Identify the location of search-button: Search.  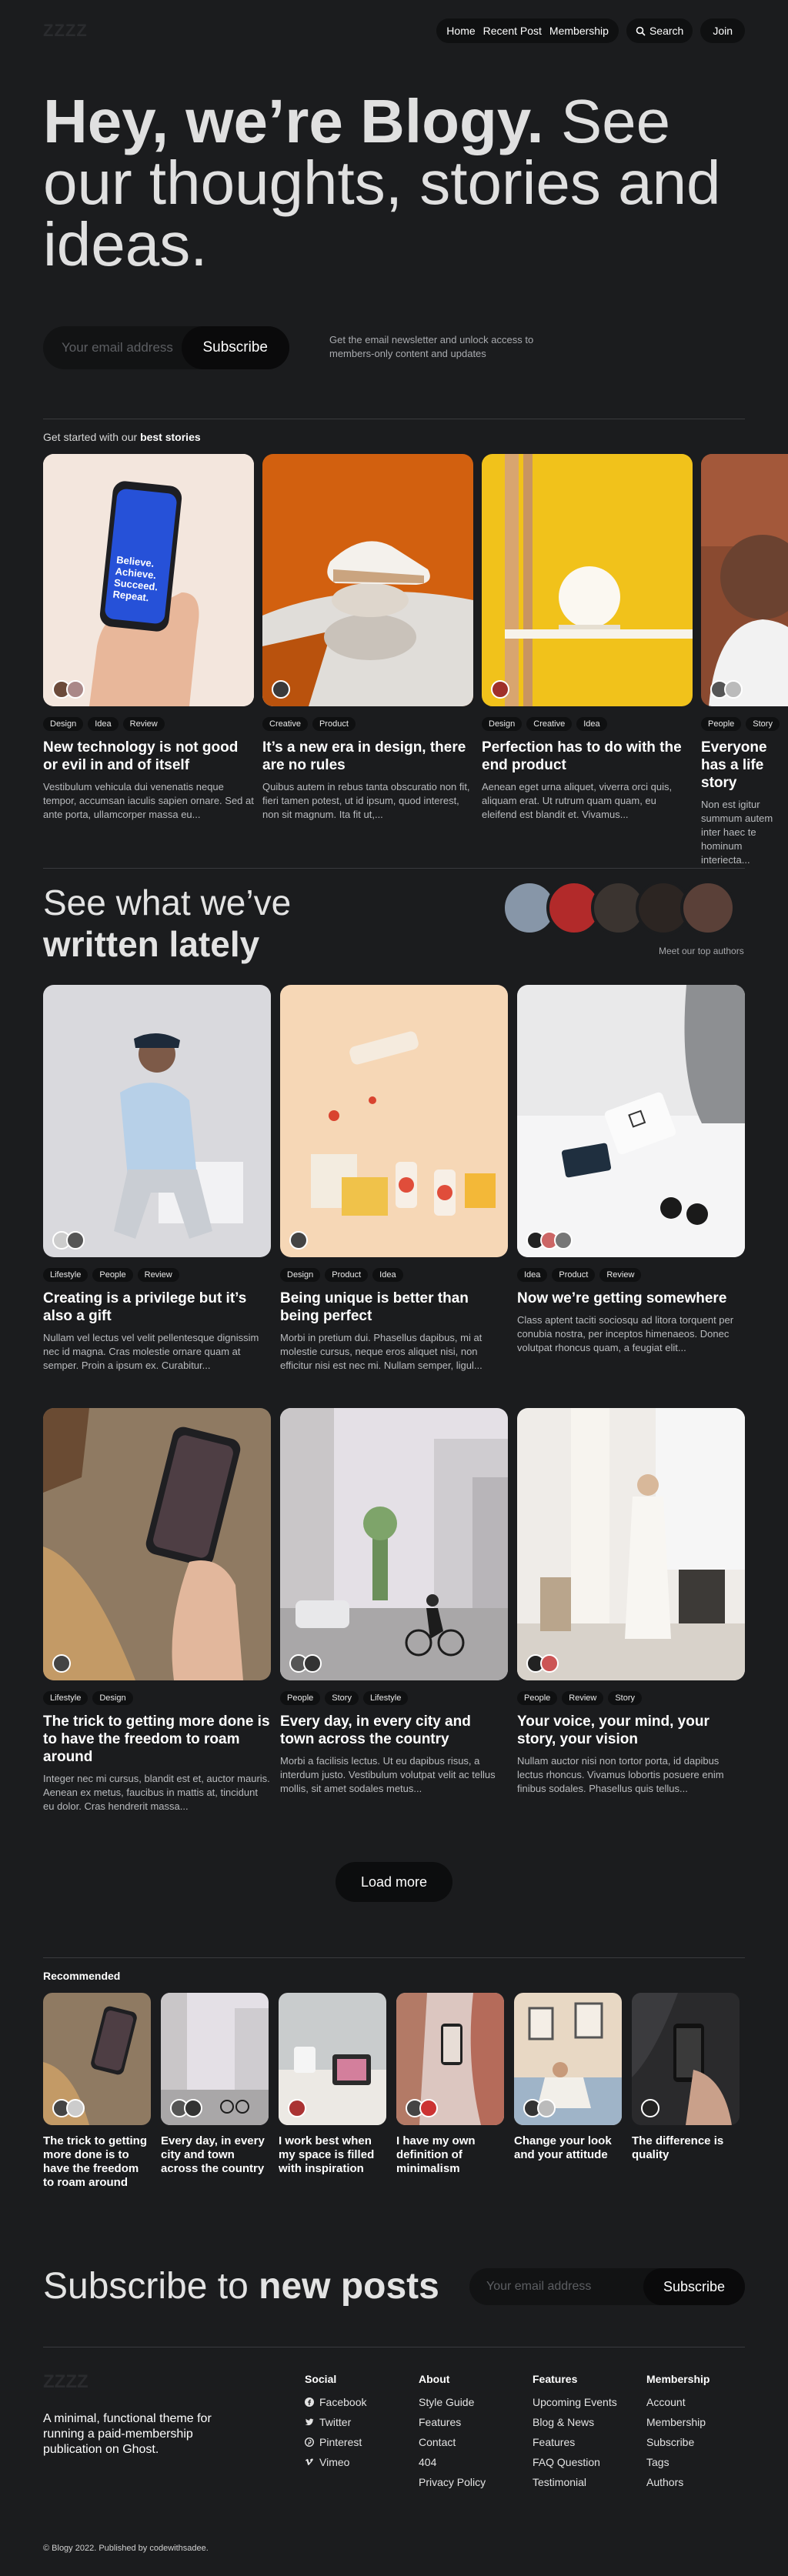
(659, 31).